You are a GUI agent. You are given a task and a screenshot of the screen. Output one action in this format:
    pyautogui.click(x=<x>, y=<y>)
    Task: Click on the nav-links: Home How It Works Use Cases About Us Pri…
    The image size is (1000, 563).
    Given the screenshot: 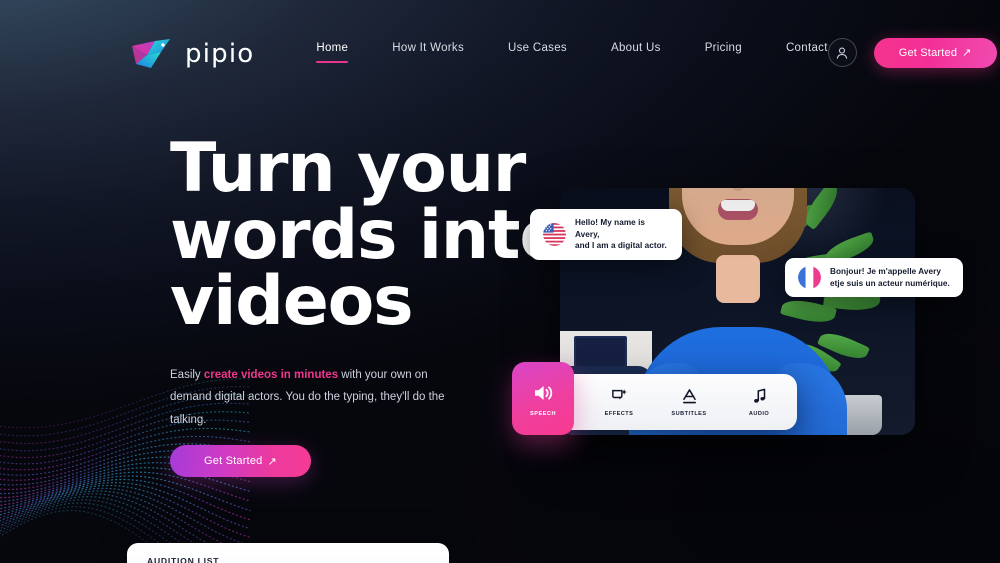 What is the action you would take?
    pyautogui.click(x=571, y=52)
    